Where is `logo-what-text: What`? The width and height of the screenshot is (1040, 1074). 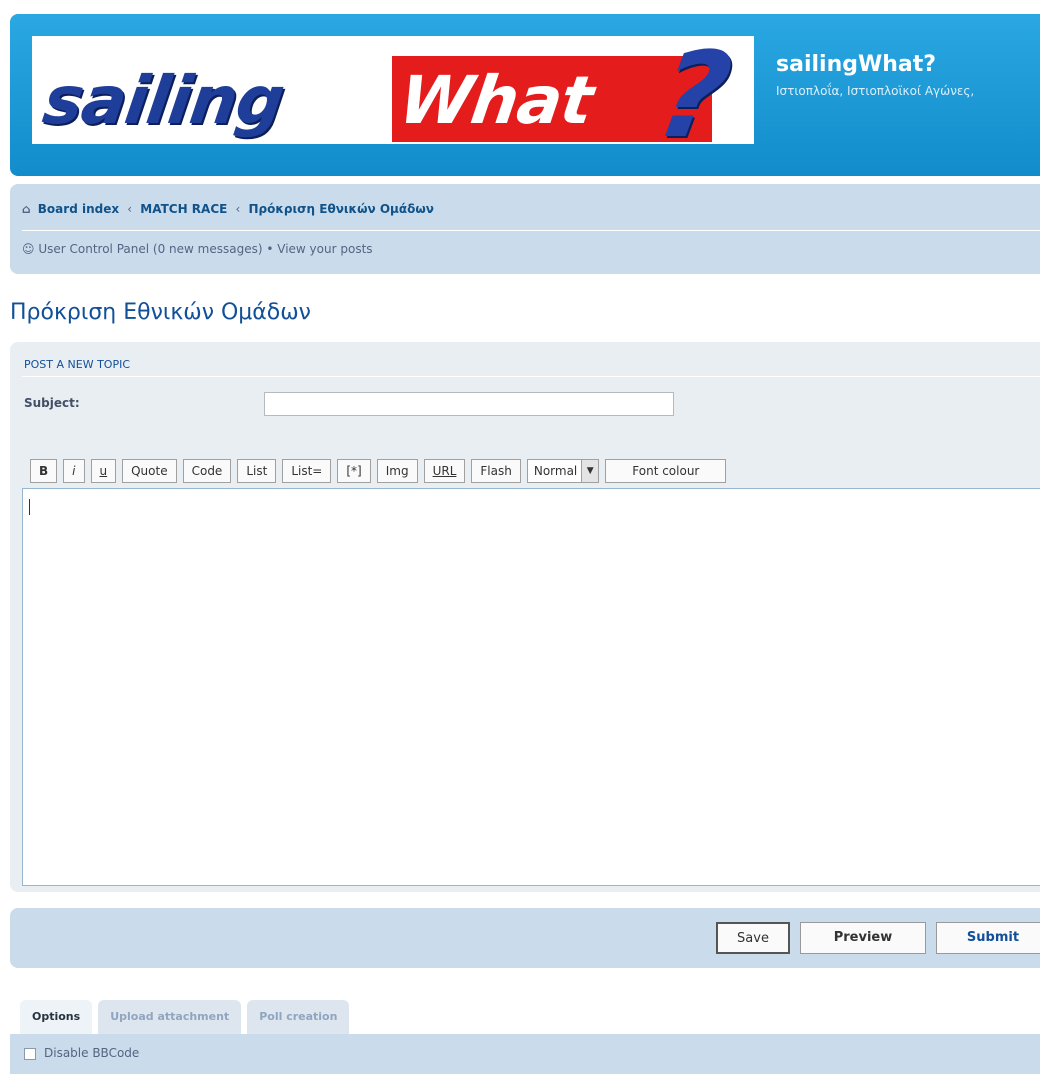
logo-what-text: What is located at coordinates (496, 100).